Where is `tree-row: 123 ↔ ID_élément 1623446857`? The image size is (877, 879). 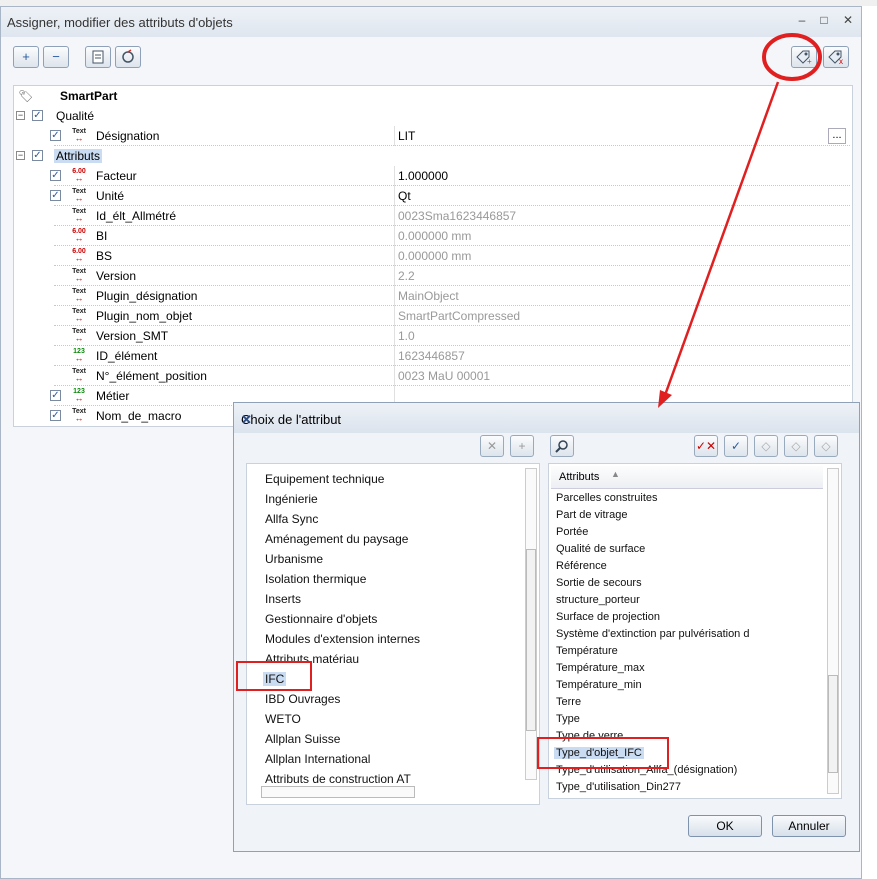 tree-row: 123 ↔ ID_élément 1623446857 is located at coordinates (432, 356).